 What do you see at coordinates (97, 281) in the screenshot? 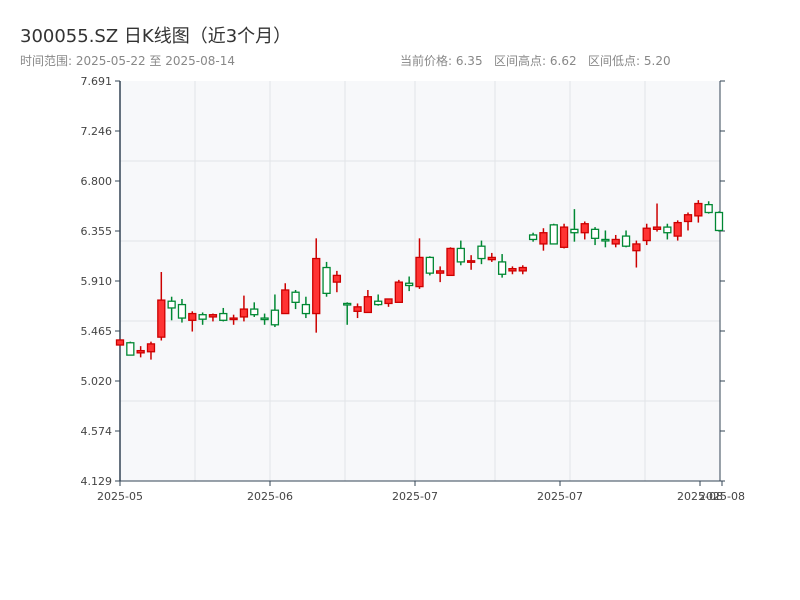
I see `y-tick-label: 5.910` at bounding box center [97, 281].